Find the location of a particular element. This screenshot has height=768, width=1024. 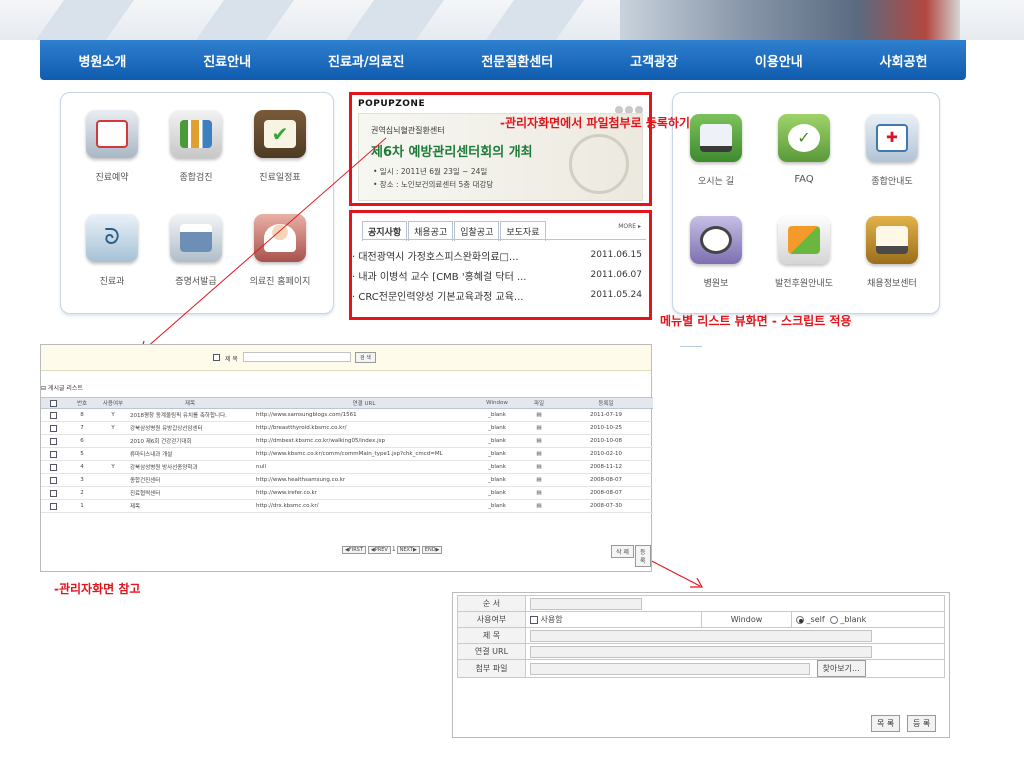

page-number: 1 is located at coordinates (394, 549).